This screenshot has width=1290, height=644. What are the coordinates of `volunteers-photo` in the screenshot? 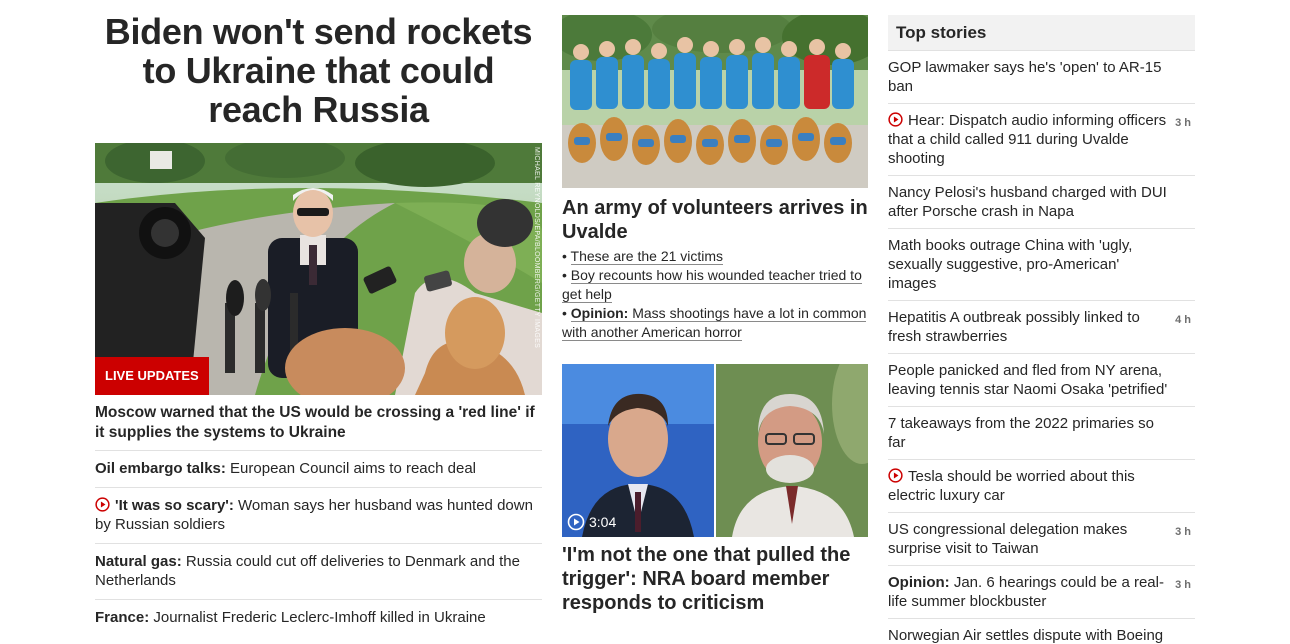 It's located at (715, 101).